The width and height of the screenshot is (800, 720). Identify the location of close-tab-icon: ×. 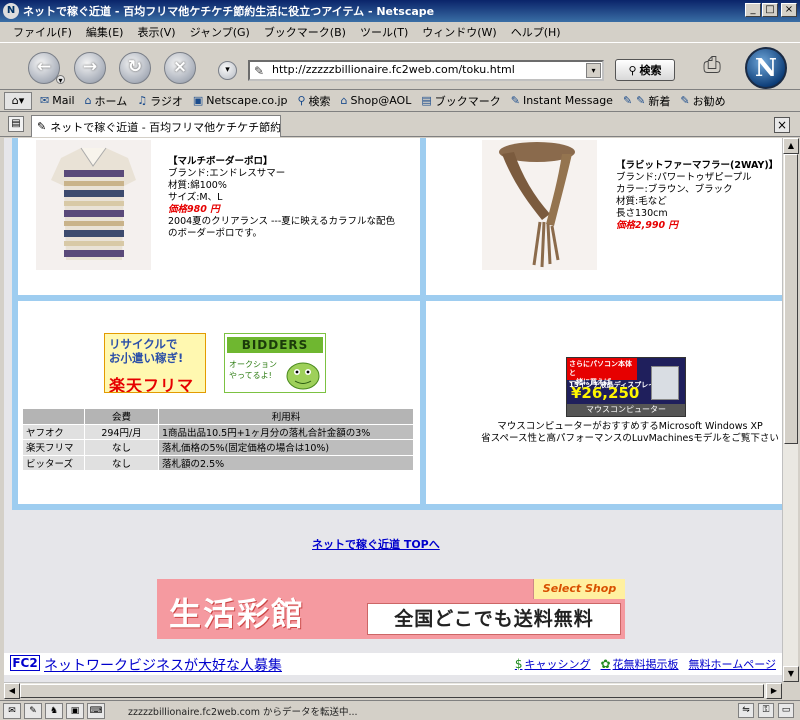
(782, 125).